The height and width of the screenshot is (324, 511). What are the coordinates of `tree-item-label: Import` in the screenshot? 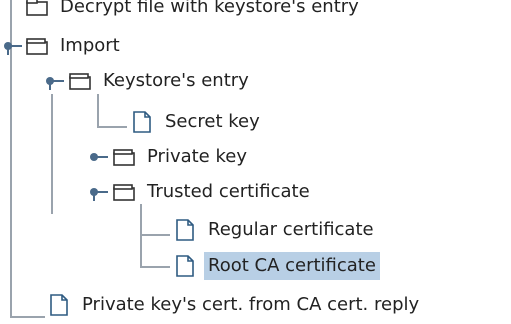 It's located at (90, 45).